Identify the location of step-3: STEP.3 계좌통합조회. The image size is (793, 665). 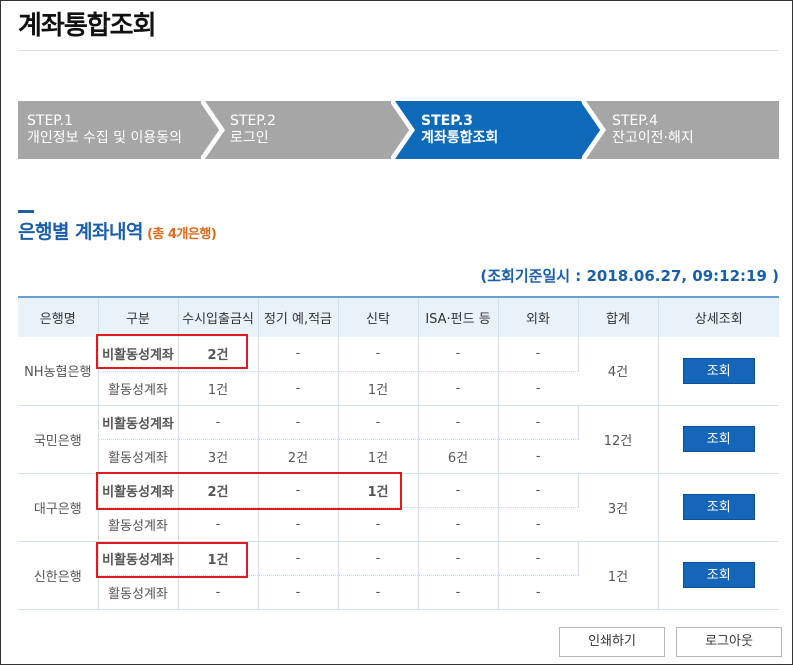
(497, 130).